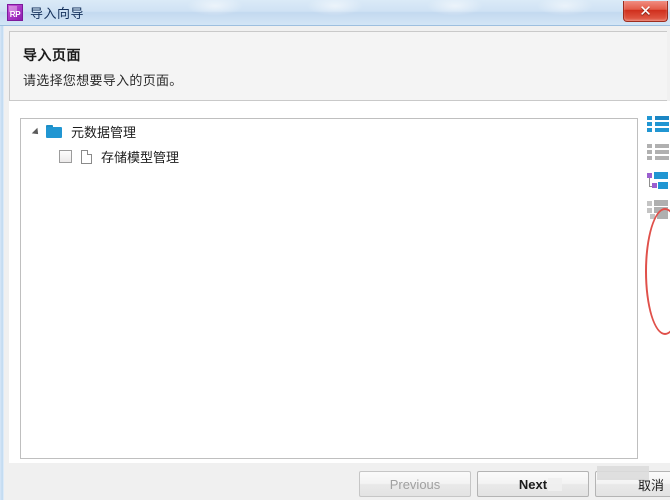 The width and height of the screenshot is (670, 500). I want to click on rp-icon: RP, so click(15, 12).